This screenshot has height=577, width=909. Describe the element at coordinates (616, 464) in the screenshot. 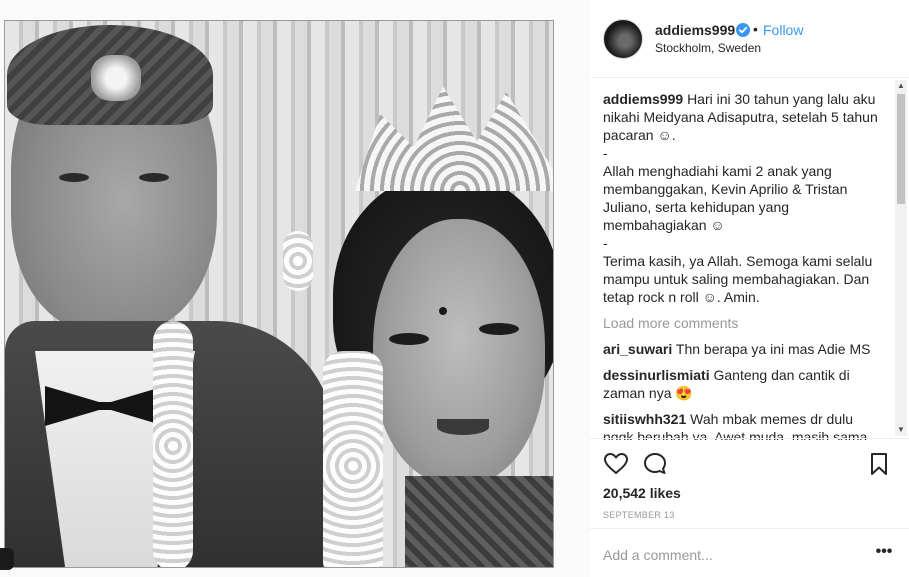

I see `heart-icon` at that location.